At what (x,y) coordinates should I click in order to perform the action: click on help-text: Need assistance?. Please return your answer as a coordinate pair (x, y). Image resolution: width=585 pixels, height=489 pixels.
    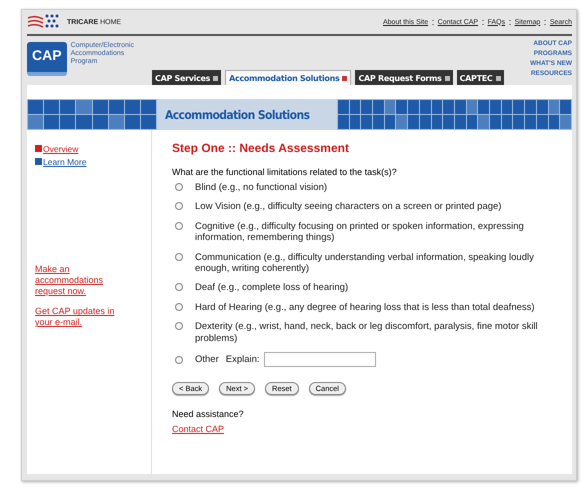
    Looking at the image, I should click on (208, 413).